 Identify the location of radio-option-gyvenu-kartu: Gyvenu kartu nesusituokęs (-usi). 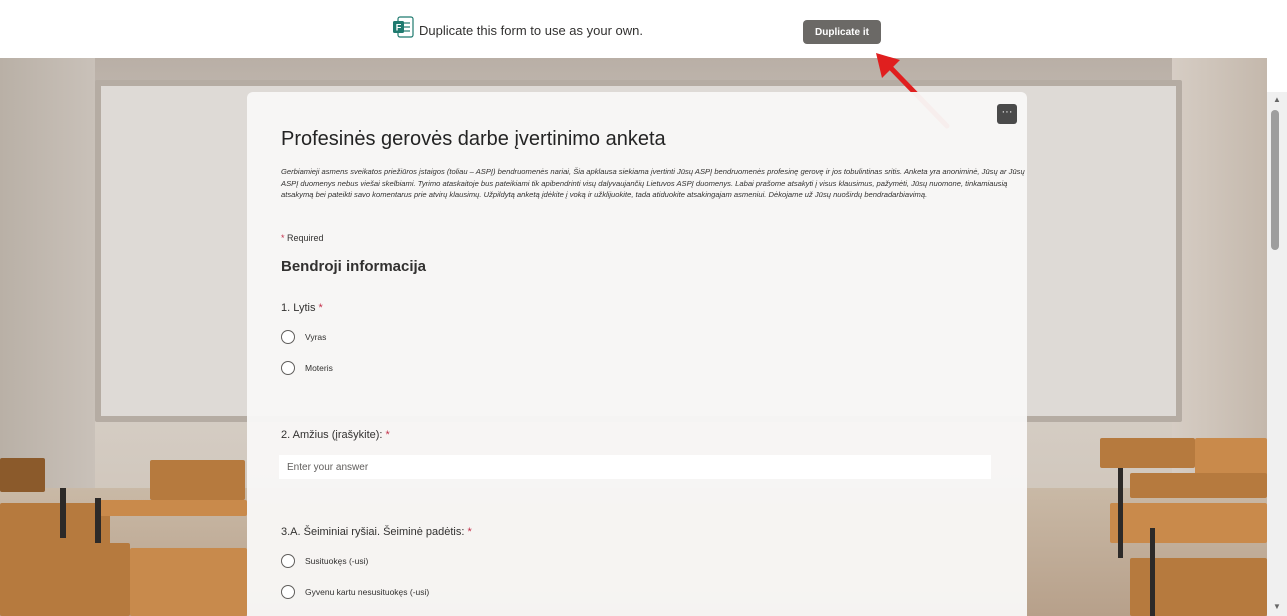
(355, 592).